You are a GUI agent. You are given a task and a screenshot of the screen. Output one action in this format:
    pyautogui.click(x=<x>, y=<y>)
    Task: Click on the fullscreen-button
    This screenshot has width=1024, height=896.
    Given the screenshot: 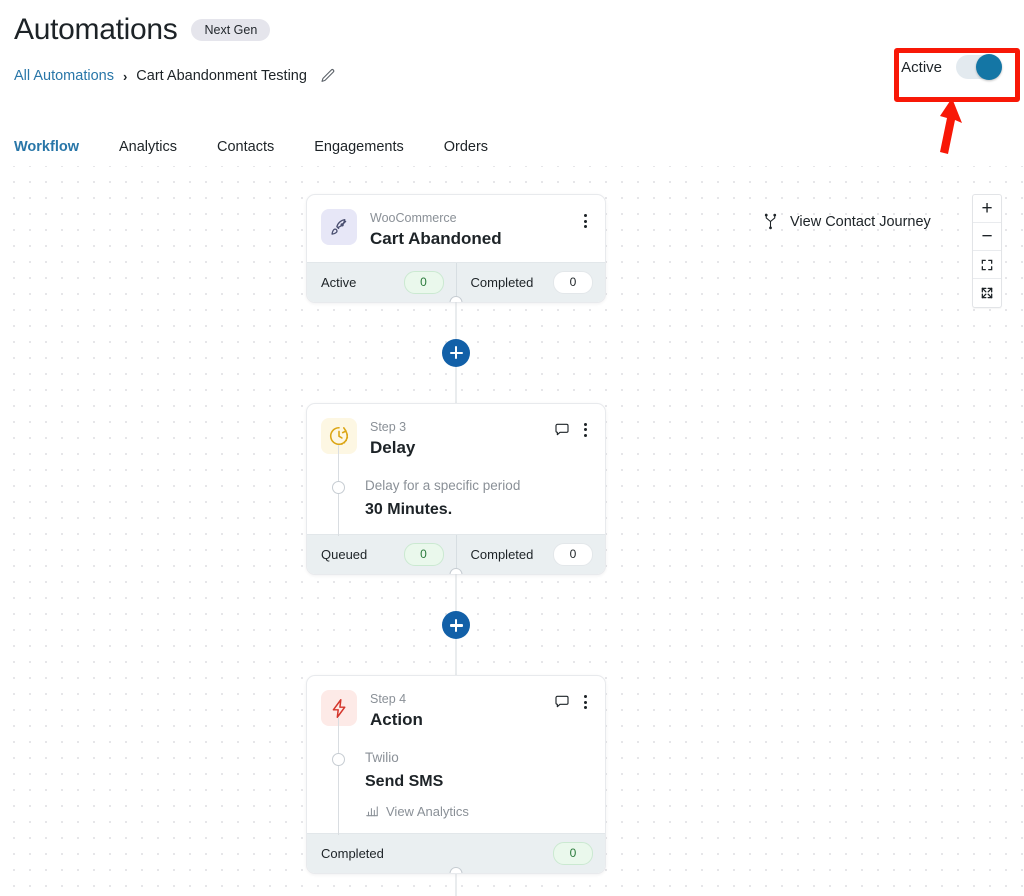 What is the action you would take?
    pyautogui.click(x=987, y=293)
    